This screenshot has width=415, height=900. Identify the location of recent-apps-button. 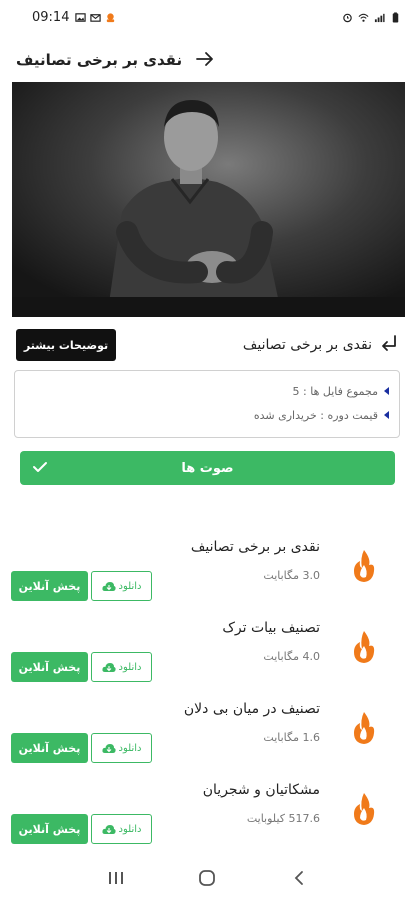
(116, 878).